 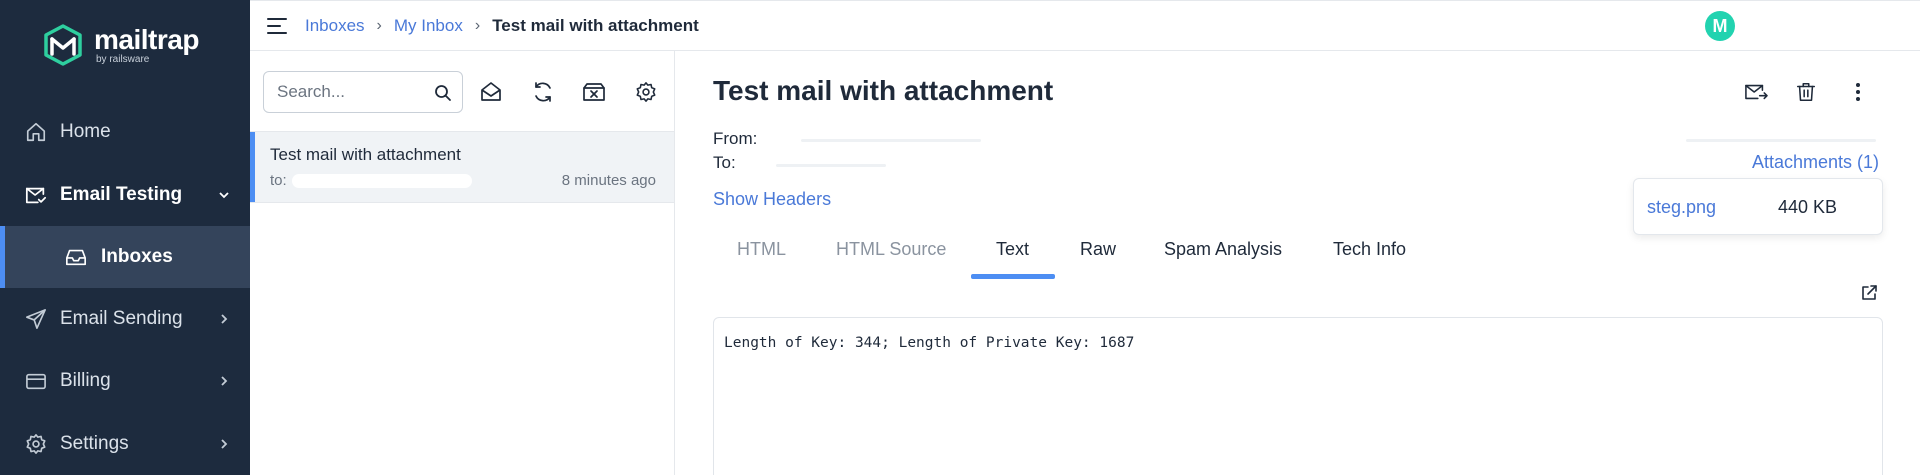 What do you see at coordinates (1012, 249) in the screenshot?
I see `tab-text: Text` at bounding box center [1012, 249].